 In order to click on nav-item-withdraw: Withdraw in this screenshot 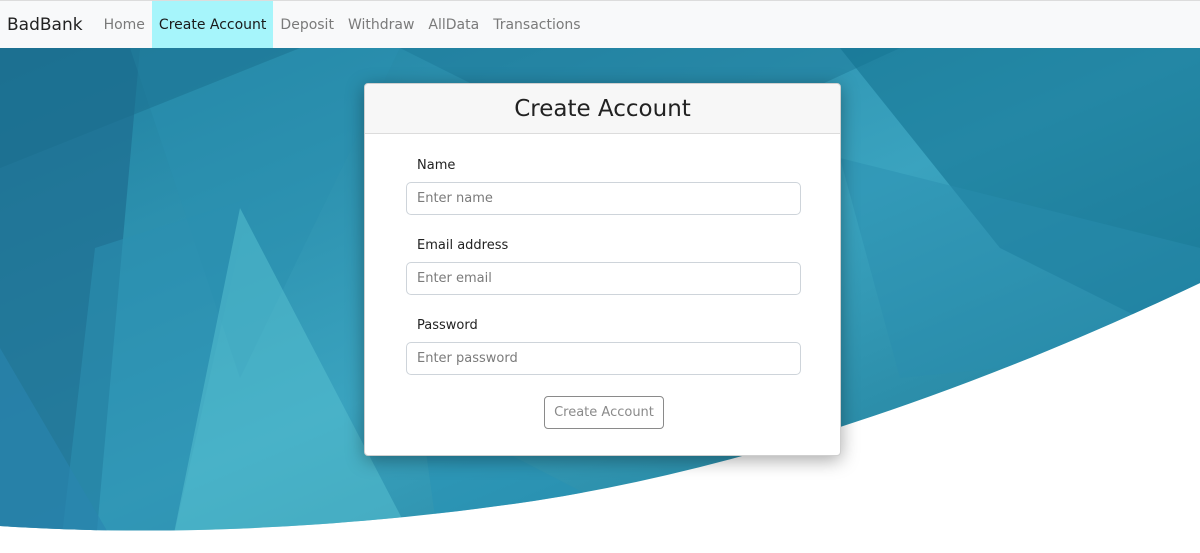, I will do `click(381, 24)`.